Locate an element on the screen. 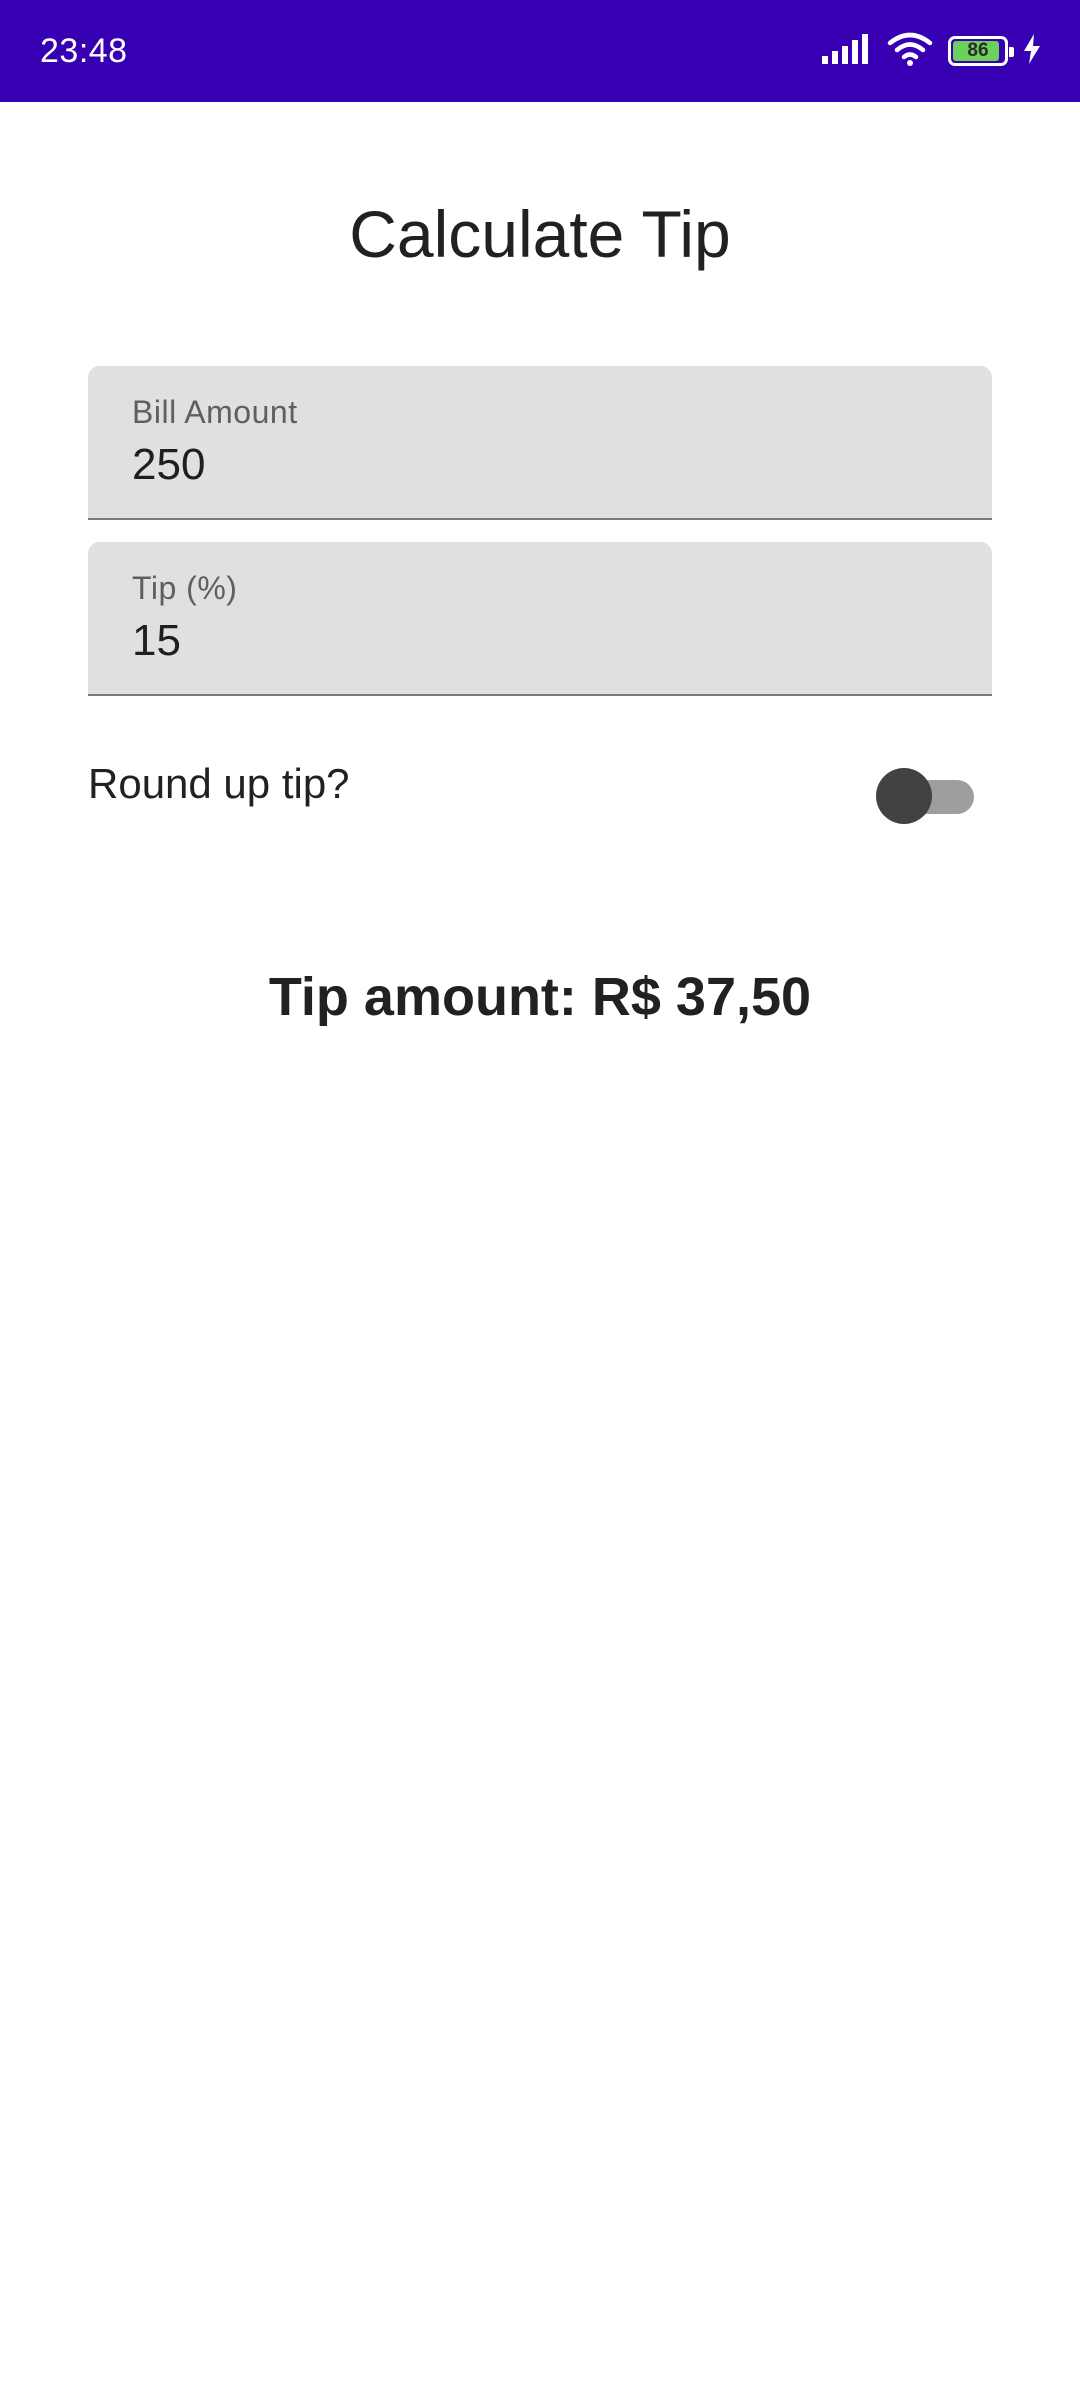 The width and height of the screenshot is (1080, 2400). battery-icon: 86 is located at coordinates (981, 51).